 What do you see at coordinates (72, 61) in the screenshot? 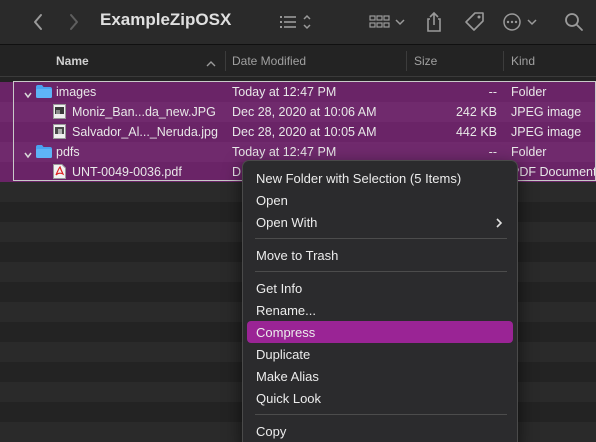
I see `column-name: Name` at bounding box center [72, 61].